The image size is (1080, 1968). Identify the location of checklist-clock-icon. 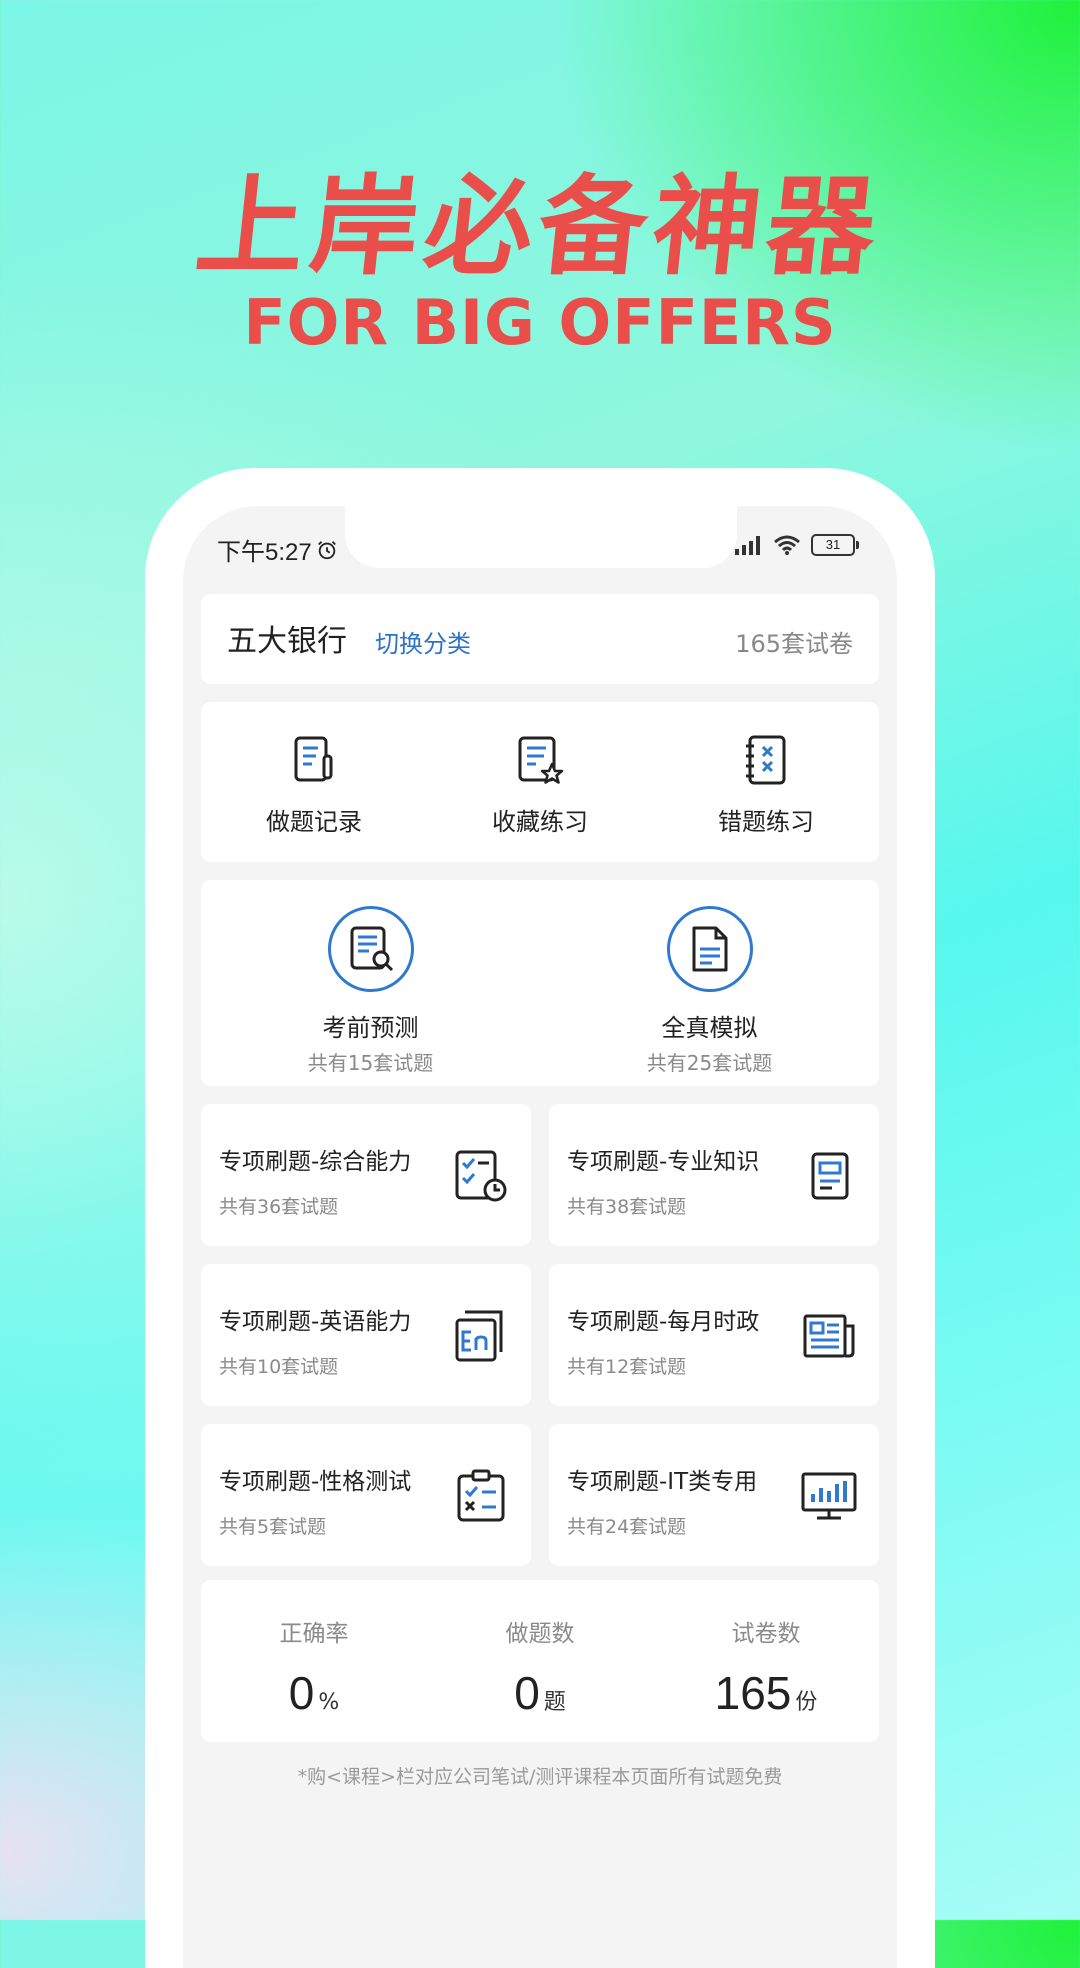
(481, 1176).